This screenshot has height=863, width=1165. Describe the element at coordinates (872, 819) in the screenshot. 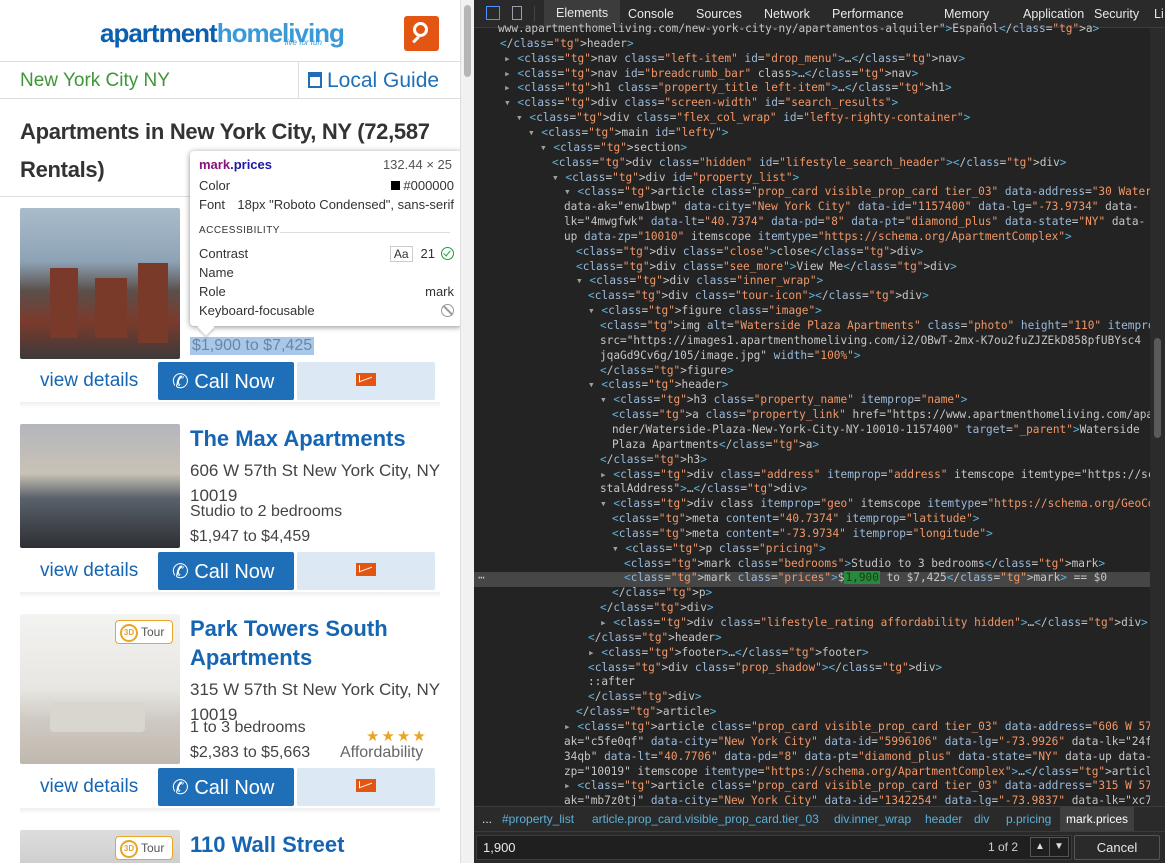

I see `breadcrumb-item: div.inner_wrap` at that location.